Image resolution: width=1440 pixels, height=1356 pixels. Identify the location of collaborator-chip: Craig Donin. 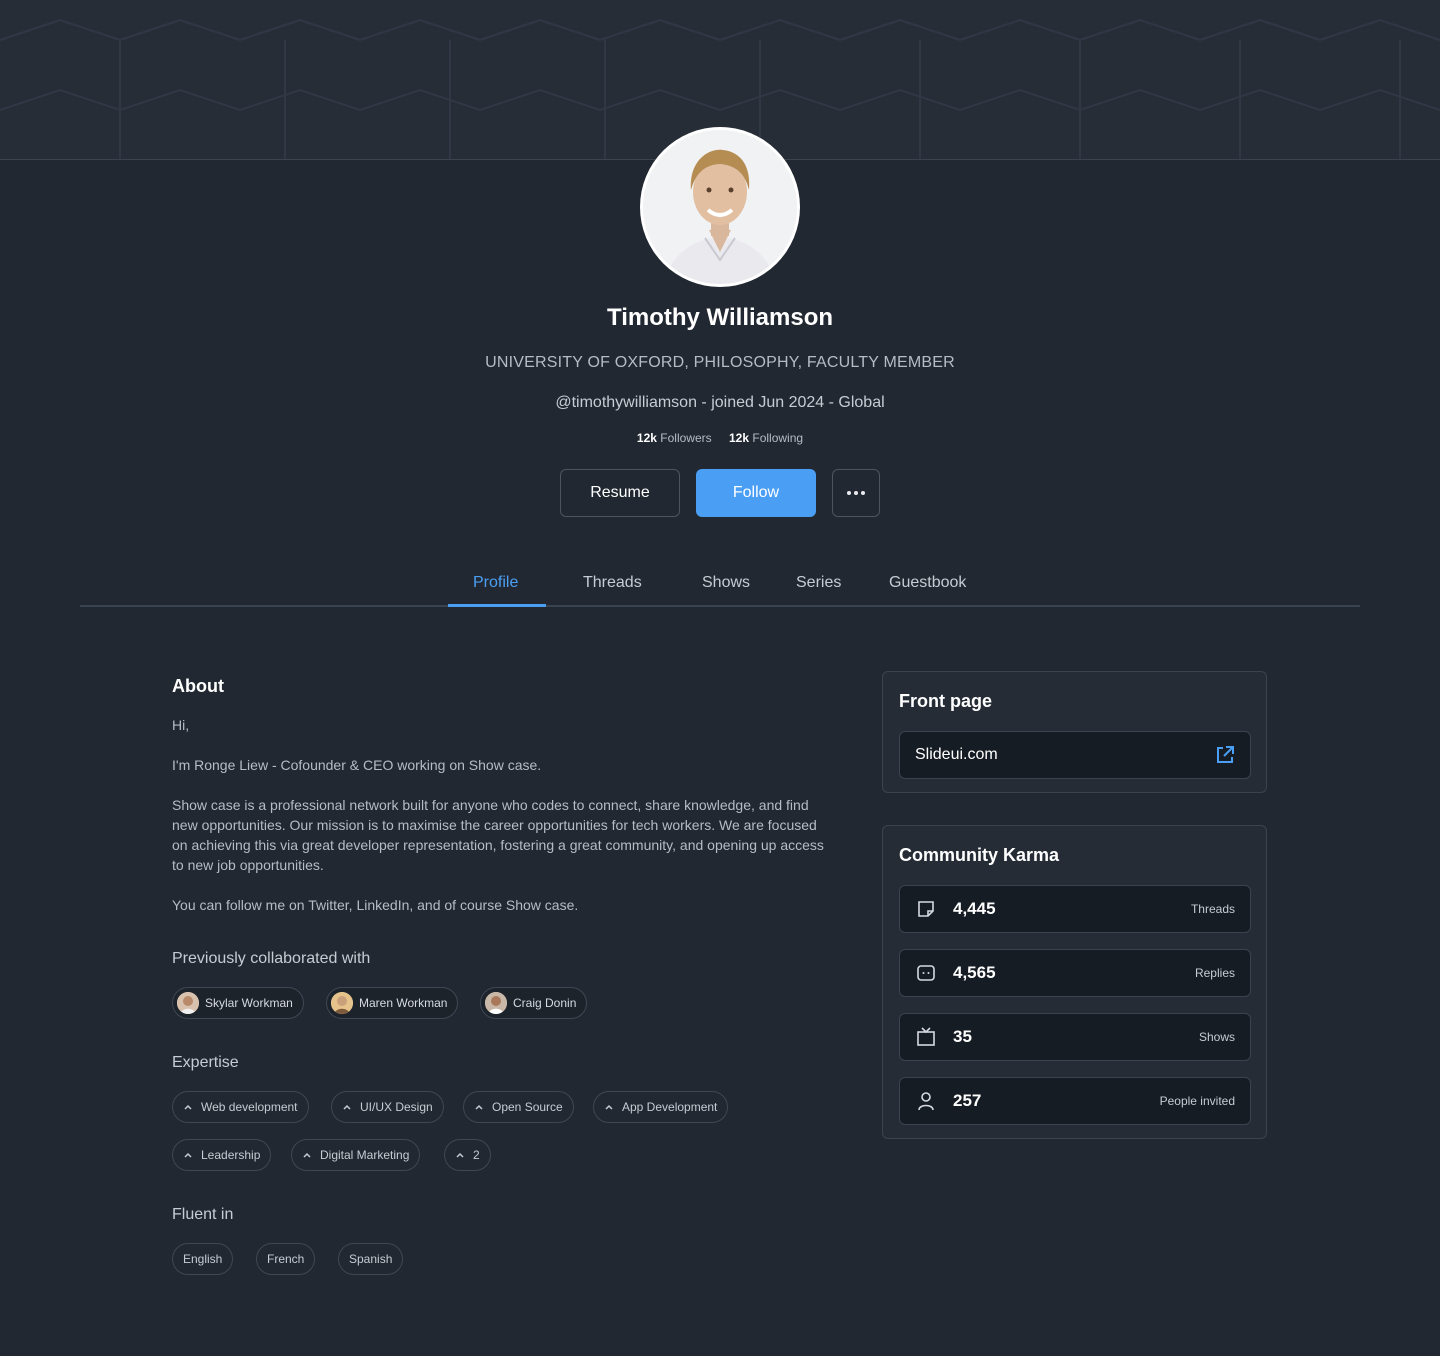
(534, 1003).